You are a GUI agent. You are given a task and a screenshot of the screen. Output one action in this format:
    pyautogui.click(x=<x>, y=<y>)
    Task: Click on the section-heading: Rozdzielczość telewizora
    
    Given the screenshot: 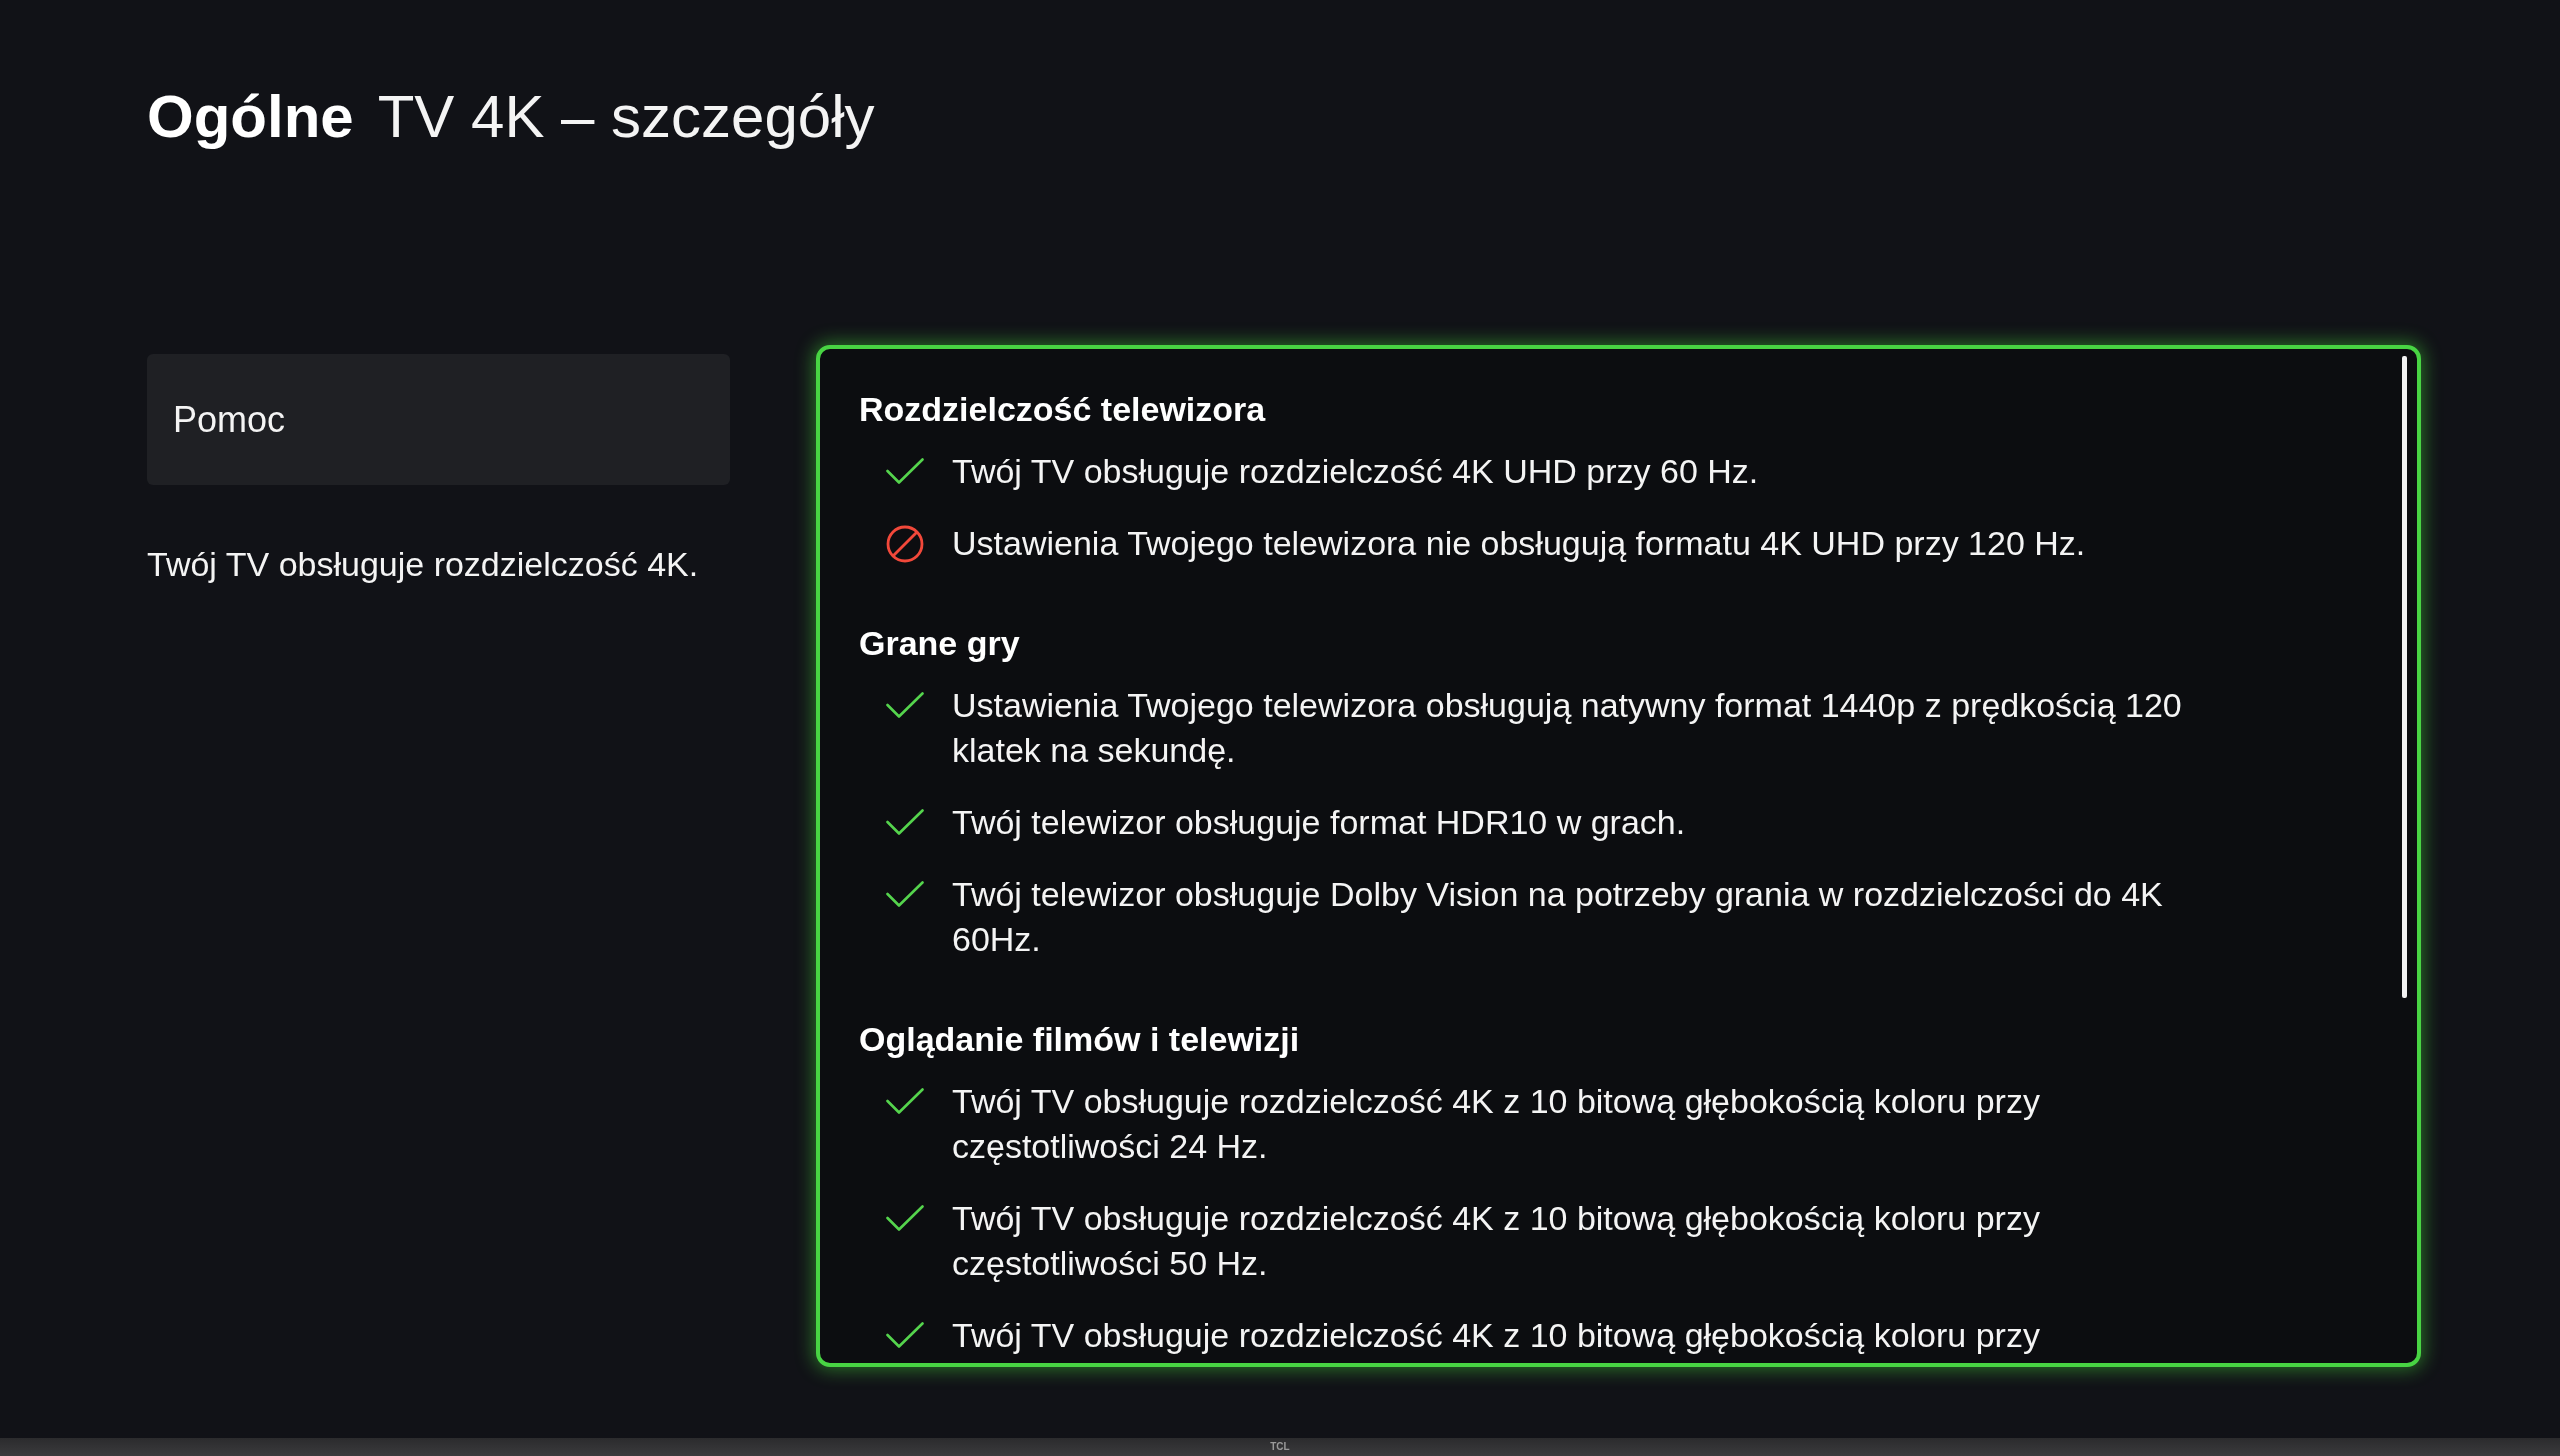 What is the action you would take?
    pyautogui.click(x=1063, y=409)
    